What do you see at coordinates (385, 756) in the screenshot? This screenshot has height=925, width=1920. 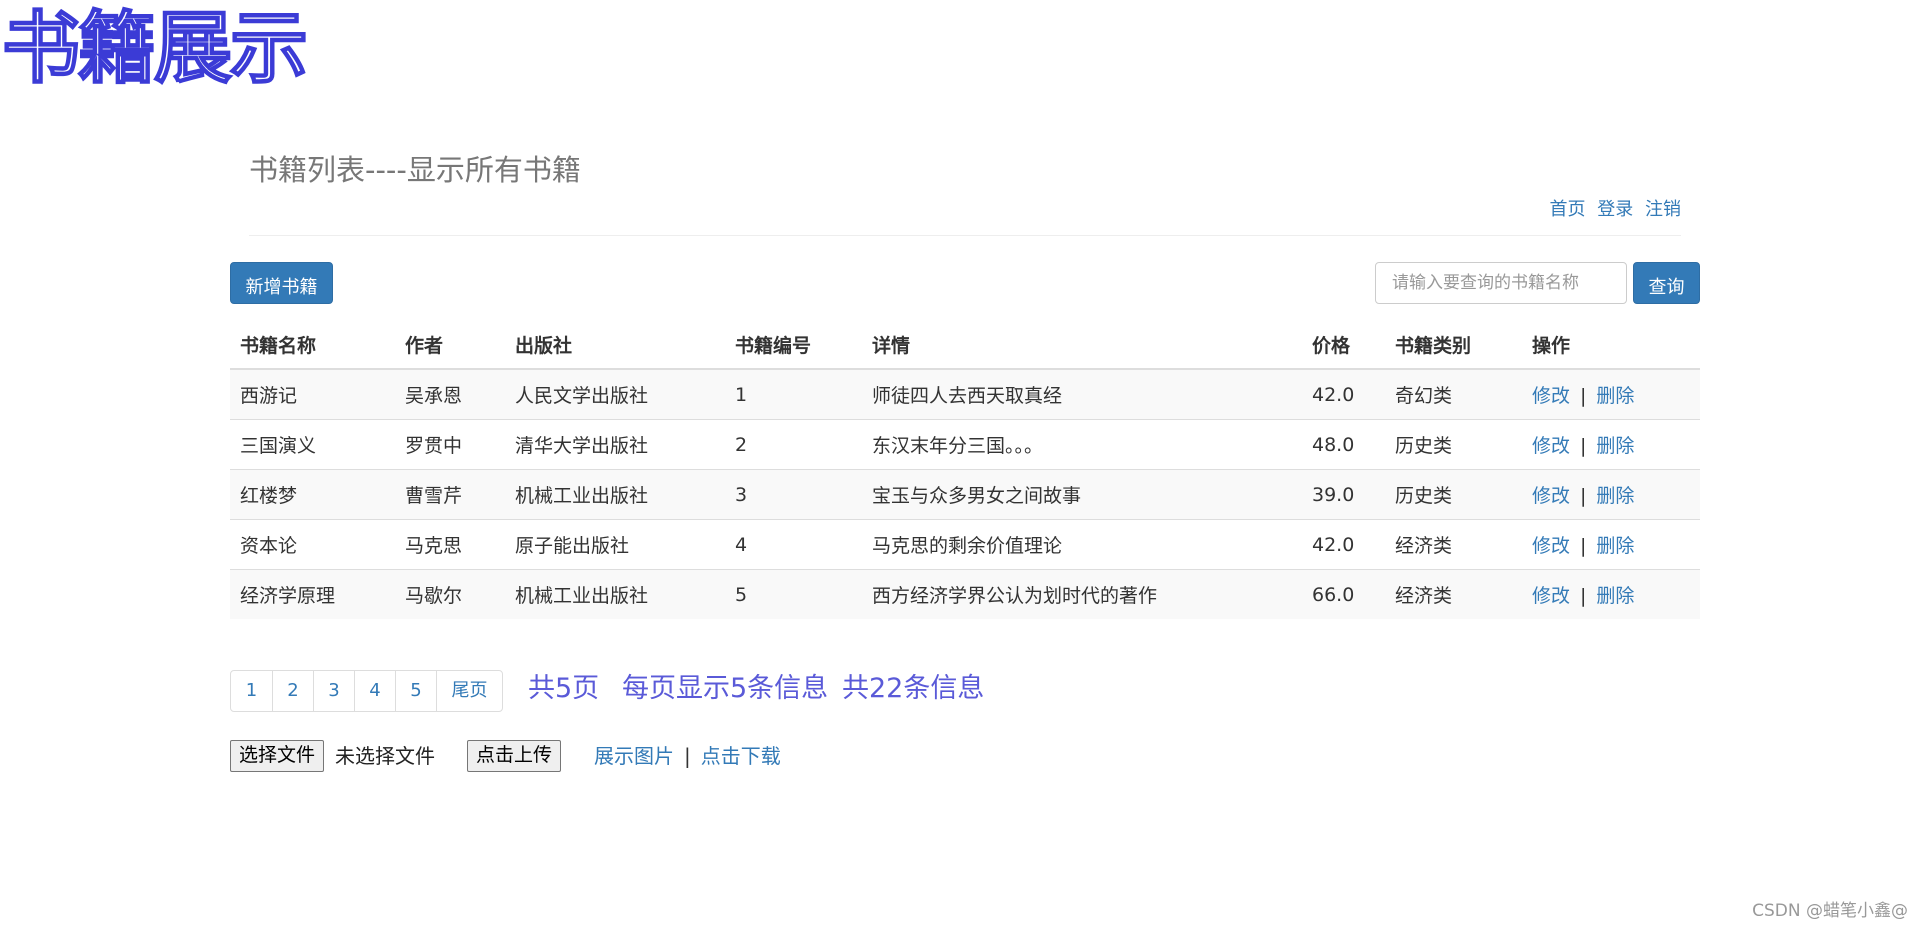 I see `file-status-text: 未选择文件` at bounding box center [385, 756].